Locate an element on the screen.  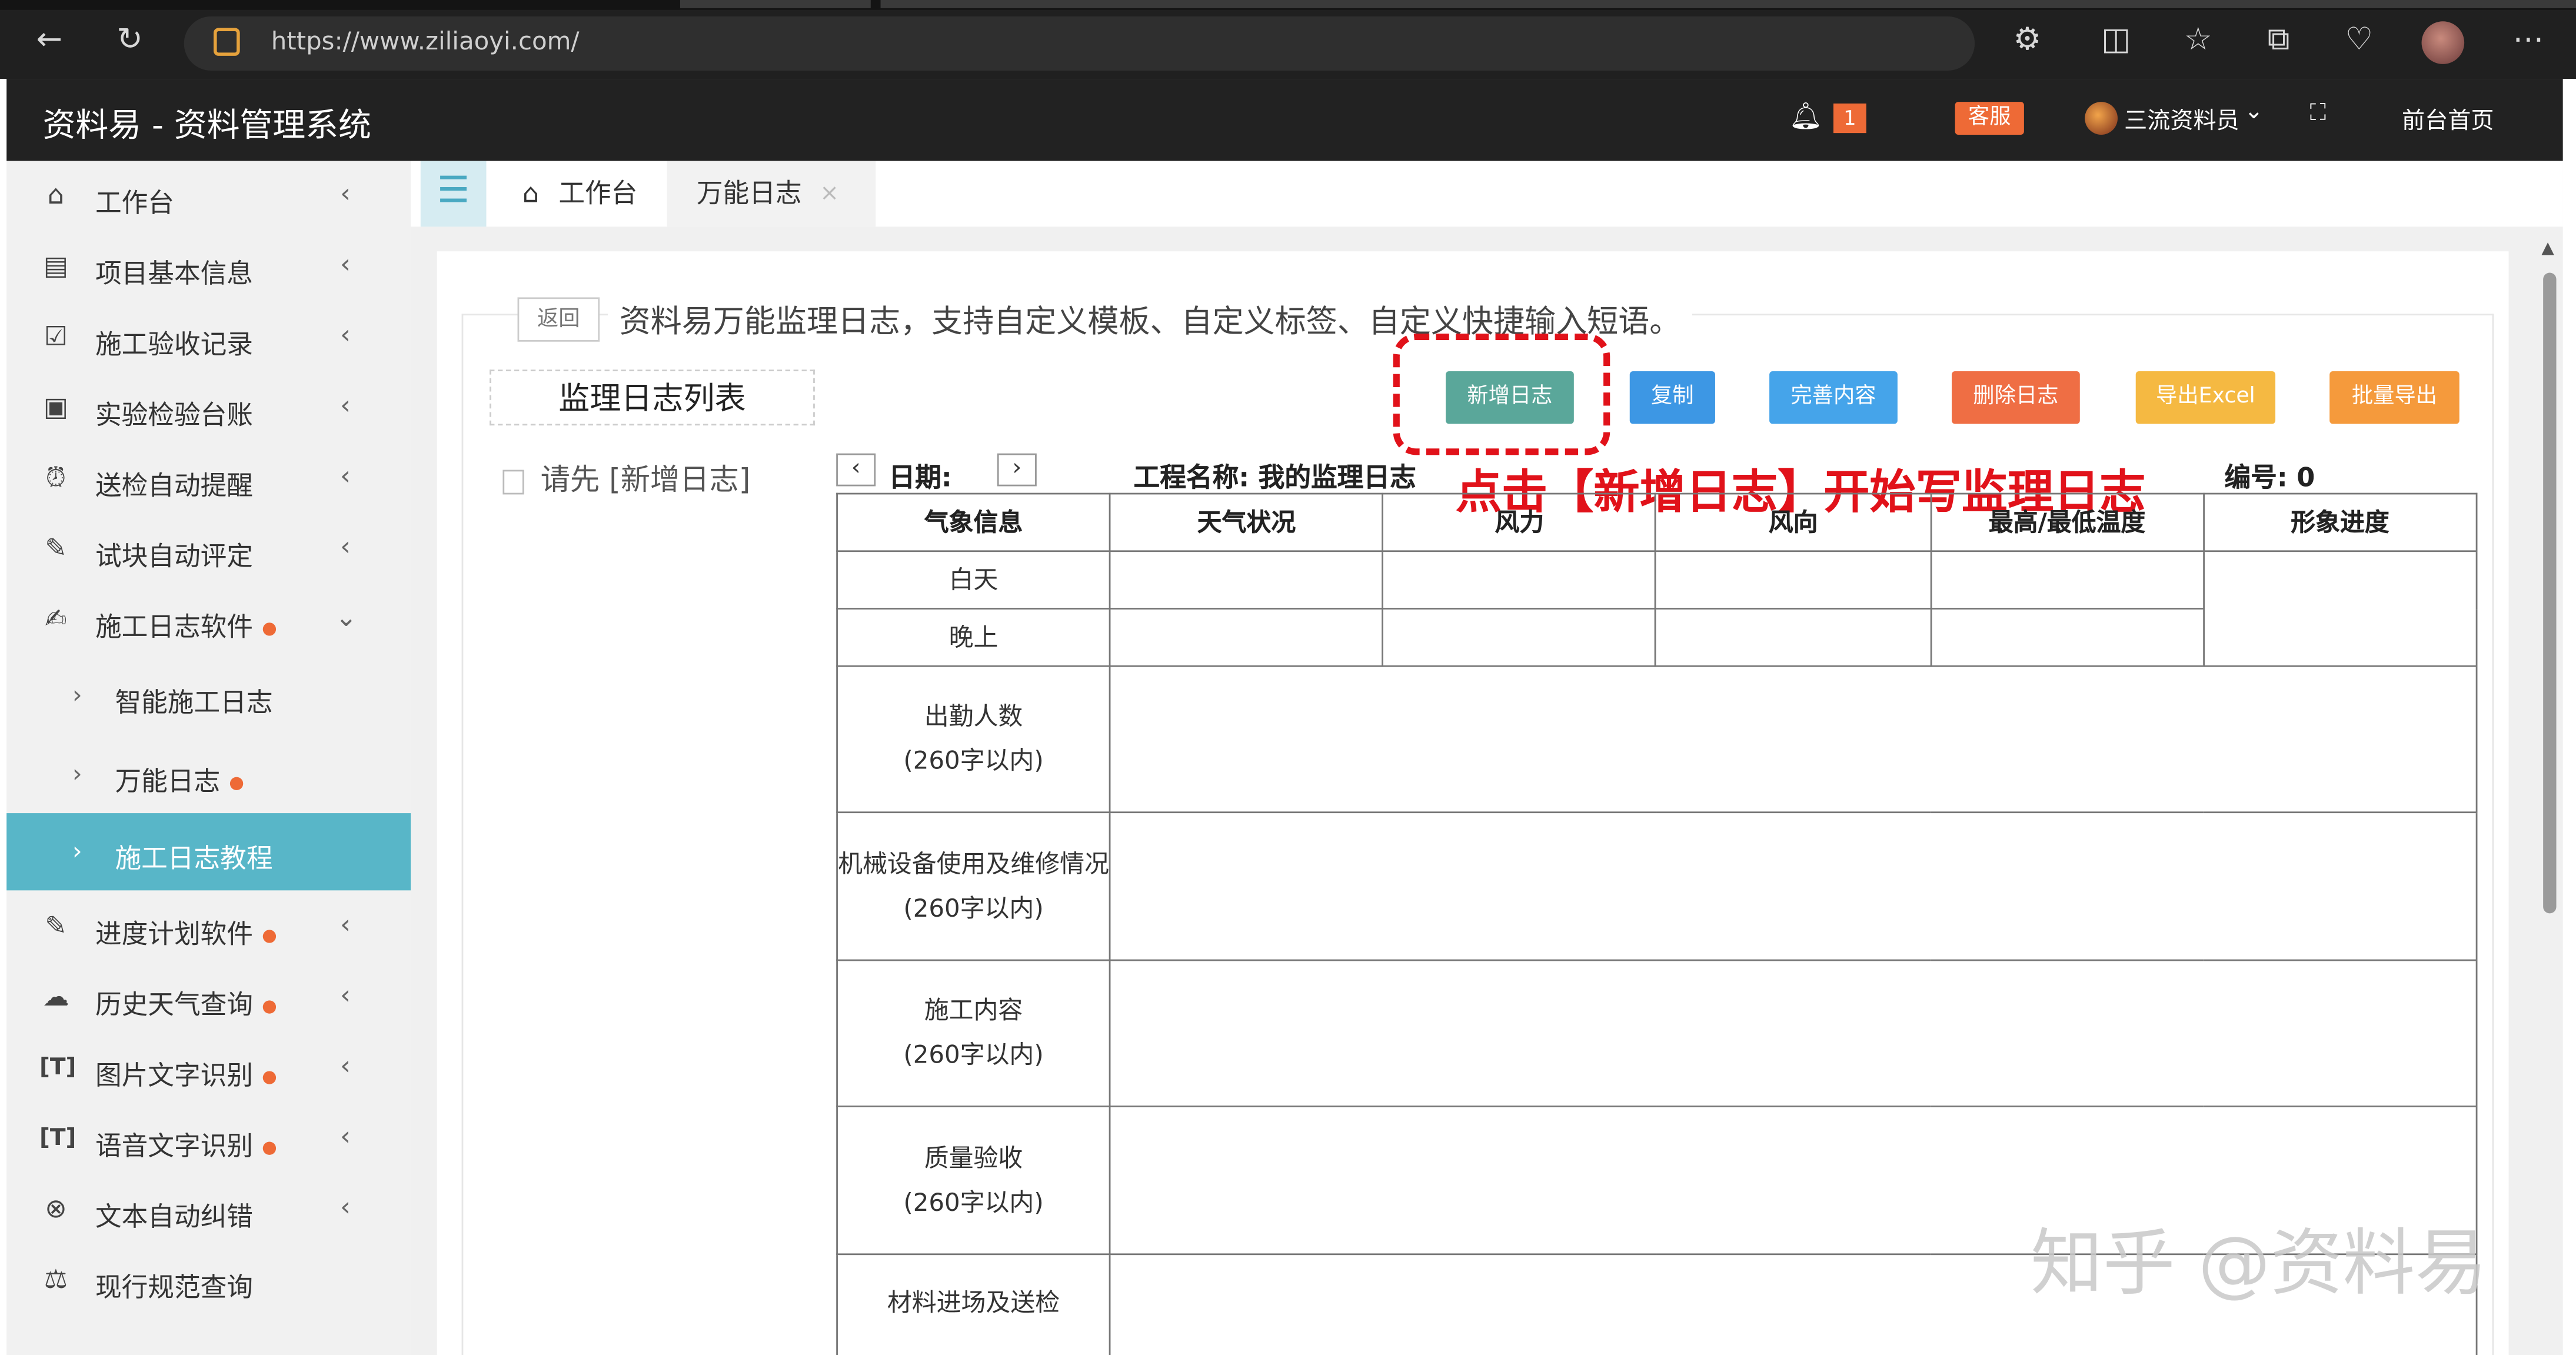
scrollbar: ▲ ▼ is located at coordinates (2549, 797).